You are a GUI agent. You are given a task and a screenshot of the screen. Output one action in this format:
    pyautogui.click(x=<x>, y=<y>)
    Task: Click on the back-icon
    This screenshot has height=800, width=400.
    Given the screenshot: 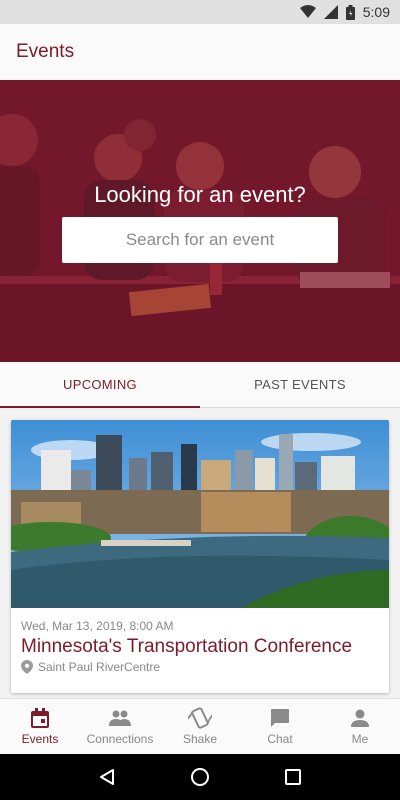 What is the action you would take?
    pyautogui.click(x=106, y=777)
    